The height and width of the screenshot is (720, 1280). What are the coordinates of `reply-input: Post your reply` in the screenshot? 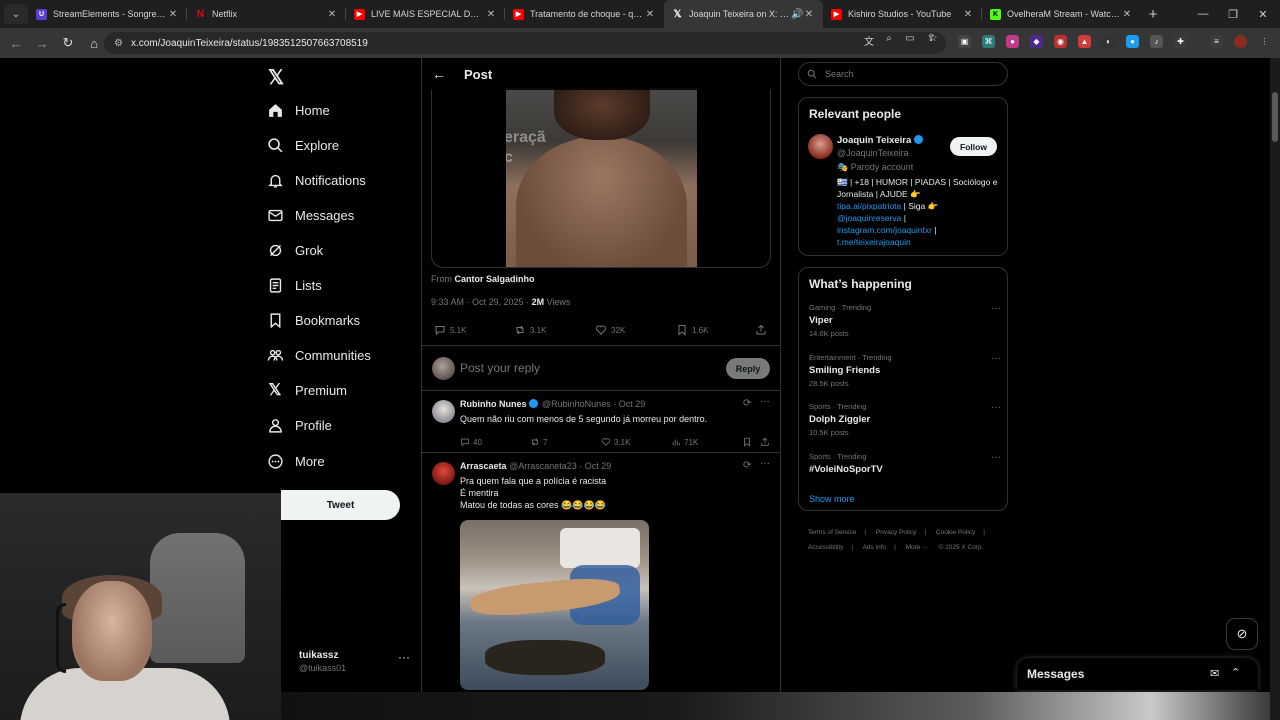 It's located at (500, 368).